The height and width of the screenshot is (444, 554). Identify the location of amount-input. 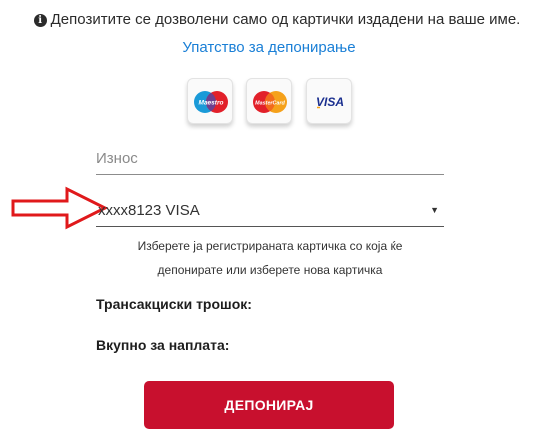
(270, 157).